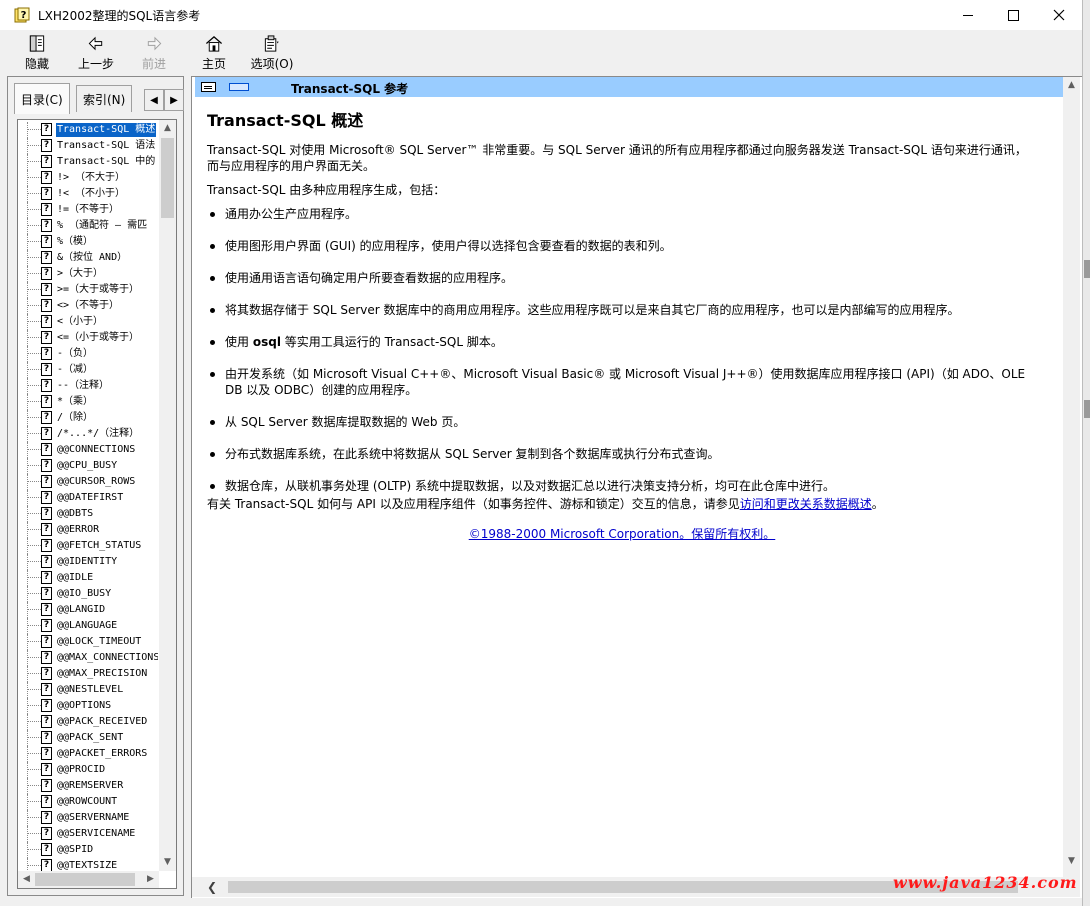  Describe the element at coordinates (88, 146) in the screenshot. I see `tree-item: ? Transact-SQL 语法` at that location.